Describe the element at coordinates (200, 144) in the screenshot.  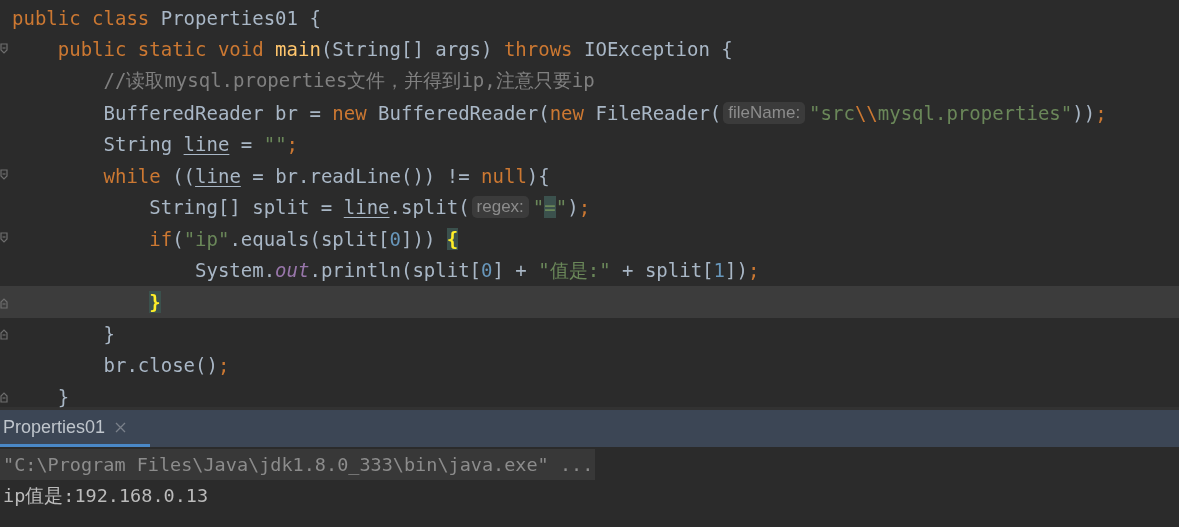
I see `code-text: String line = "";` at that location.